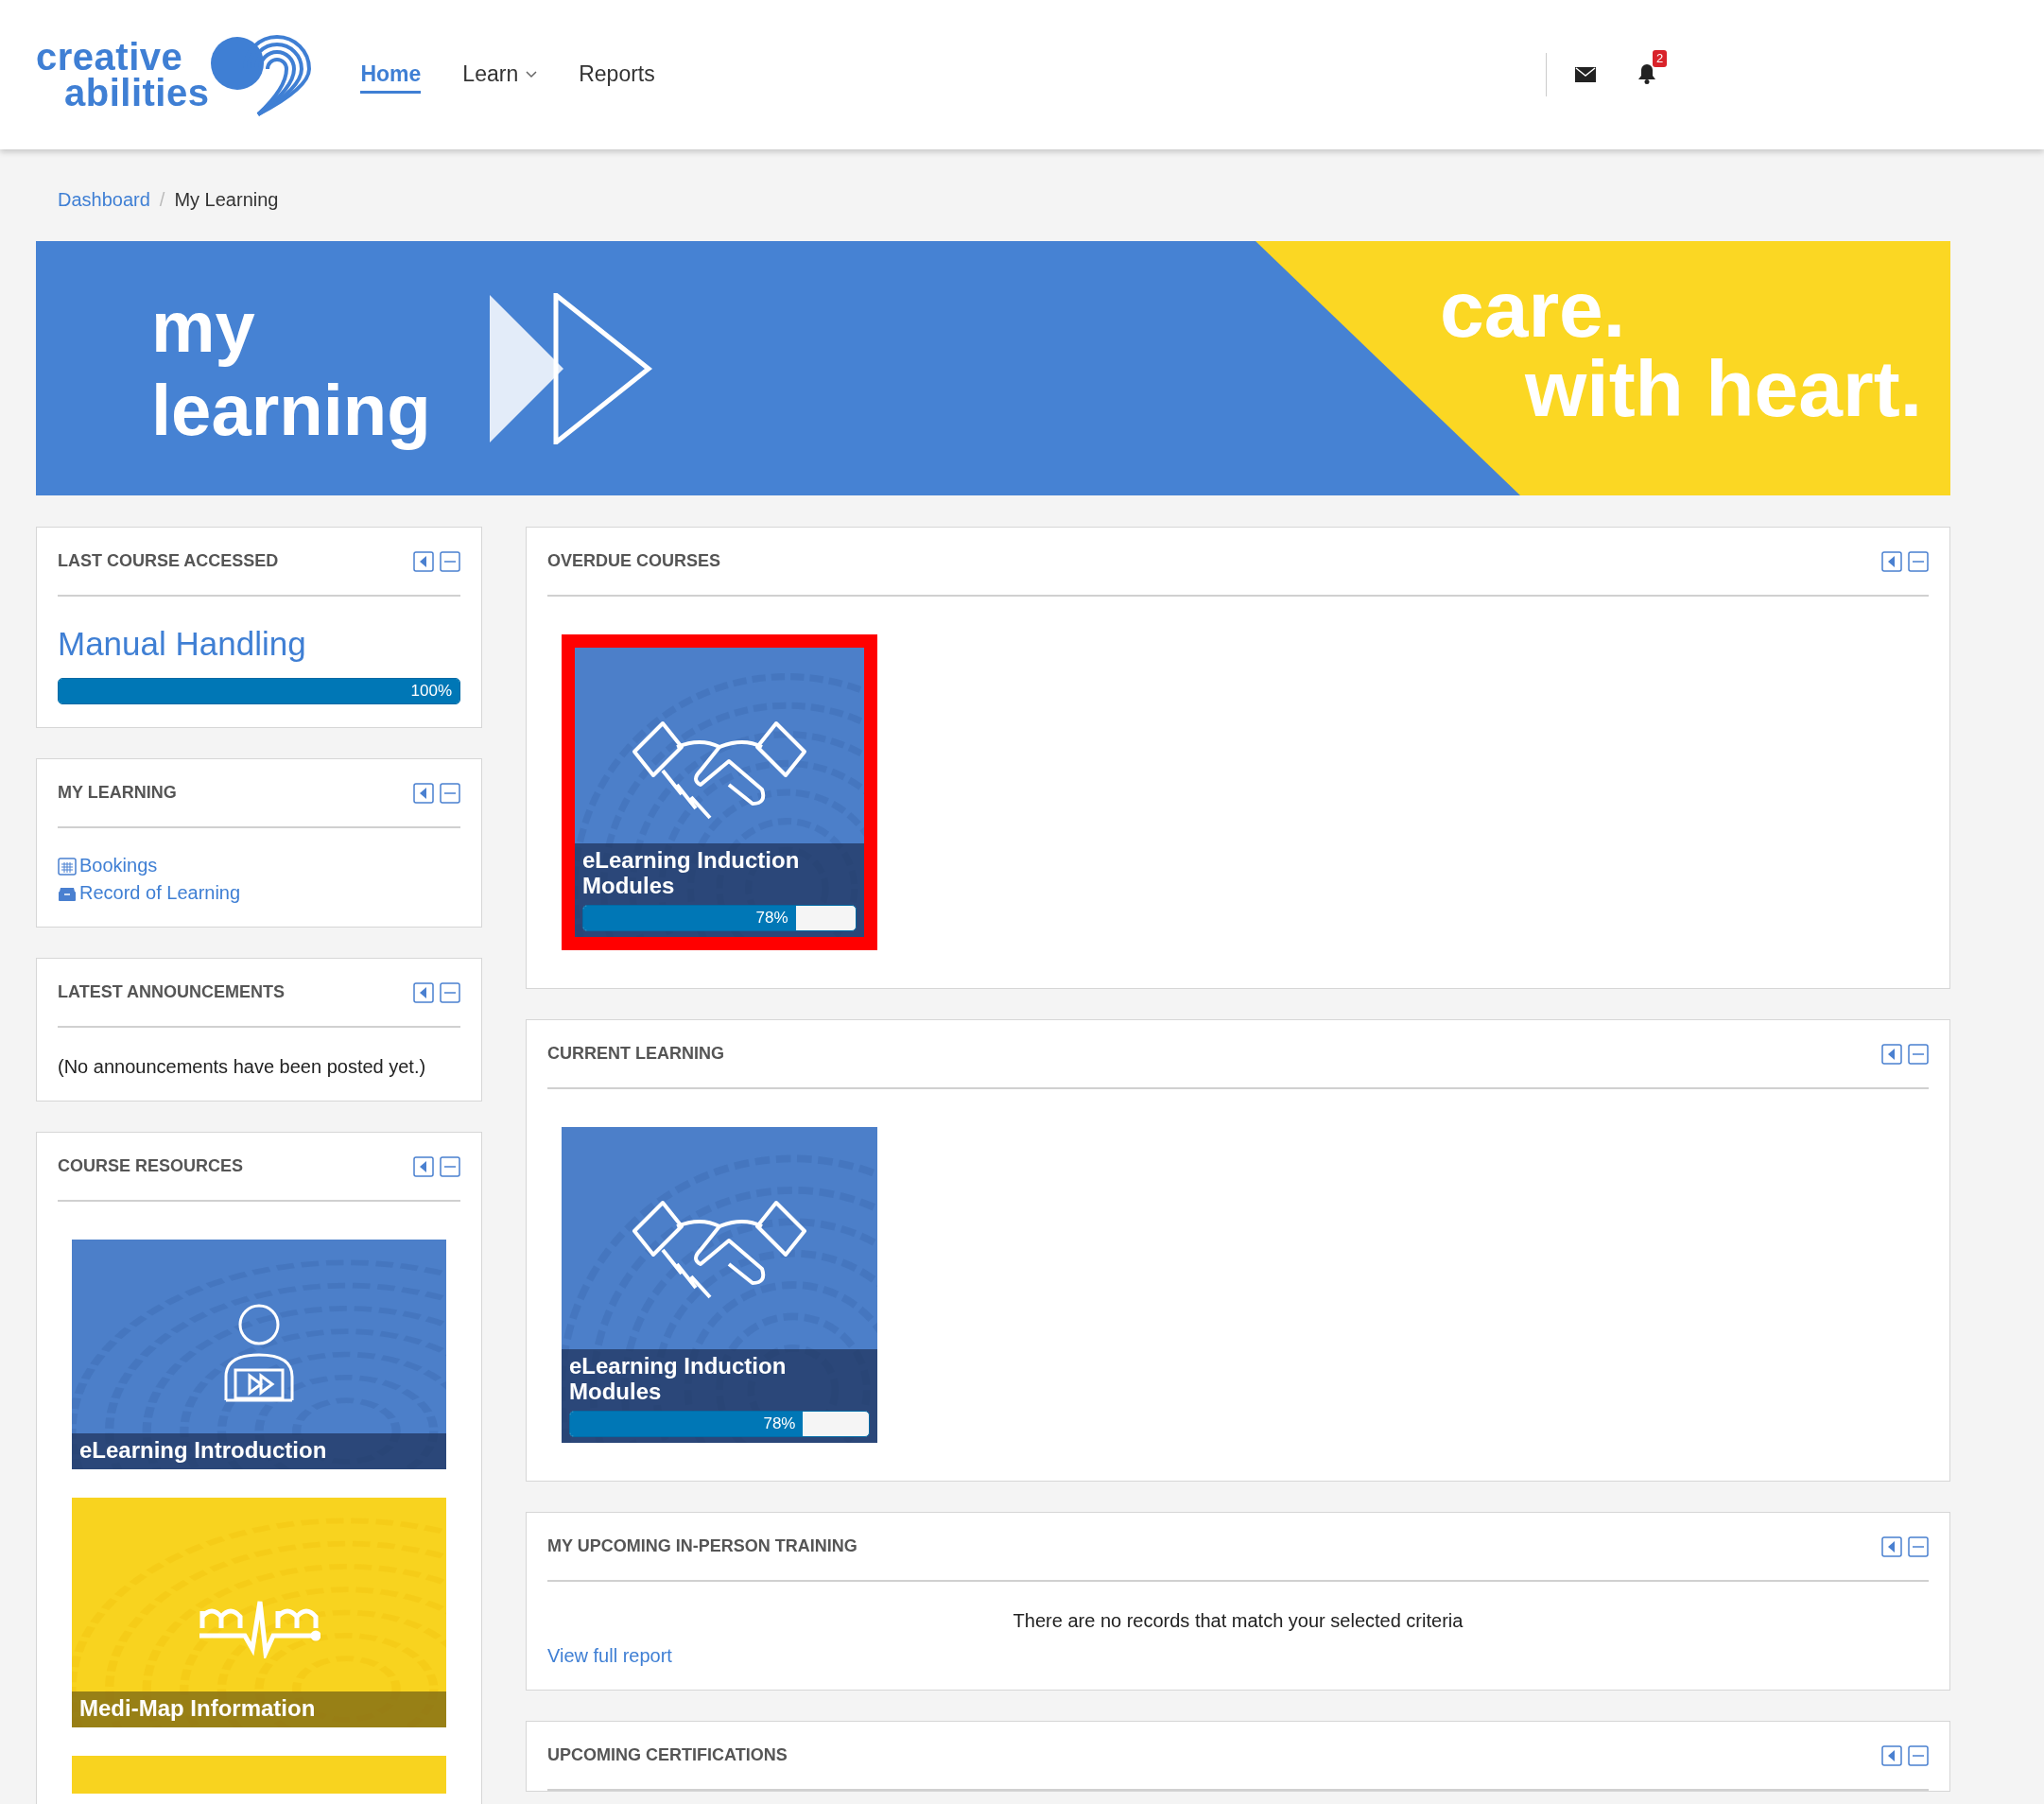  Describe the element at coordinates (1585, 74) in the screenshot. I see `mail-icon` at that location.